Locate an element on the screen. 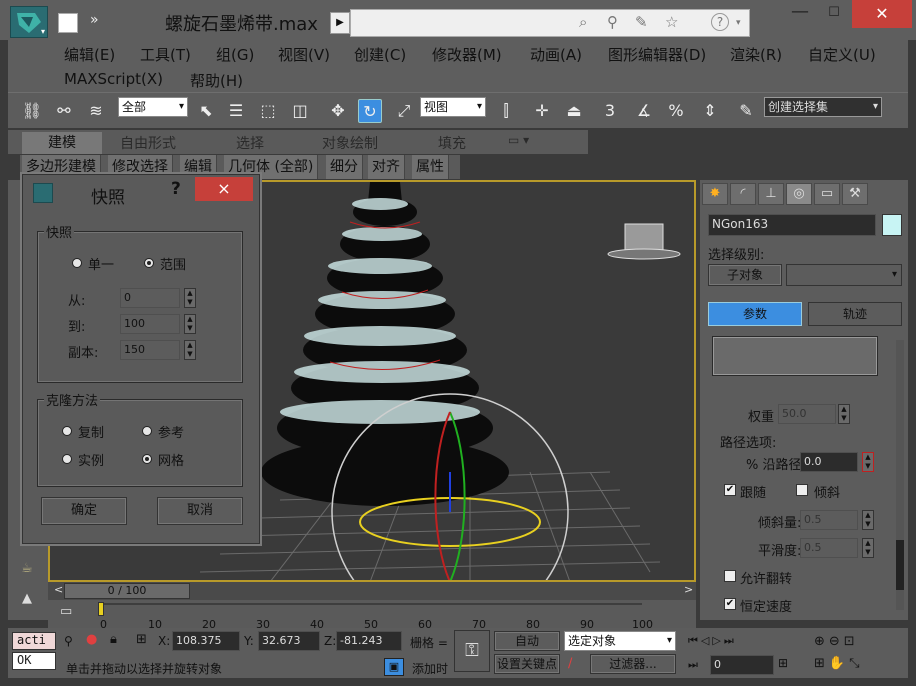  ribbon-options-icon: ▭ ▾ is located at coordinates (518, 140).